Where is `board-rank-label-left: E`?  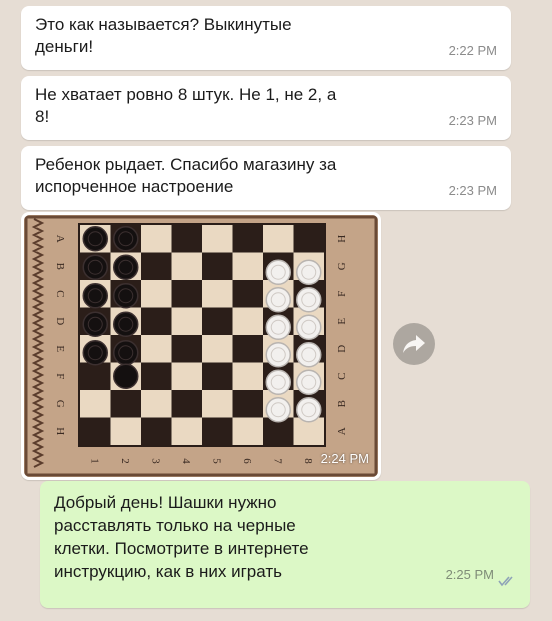 board-rank-label-left: E is located at coordinates (60, 348).